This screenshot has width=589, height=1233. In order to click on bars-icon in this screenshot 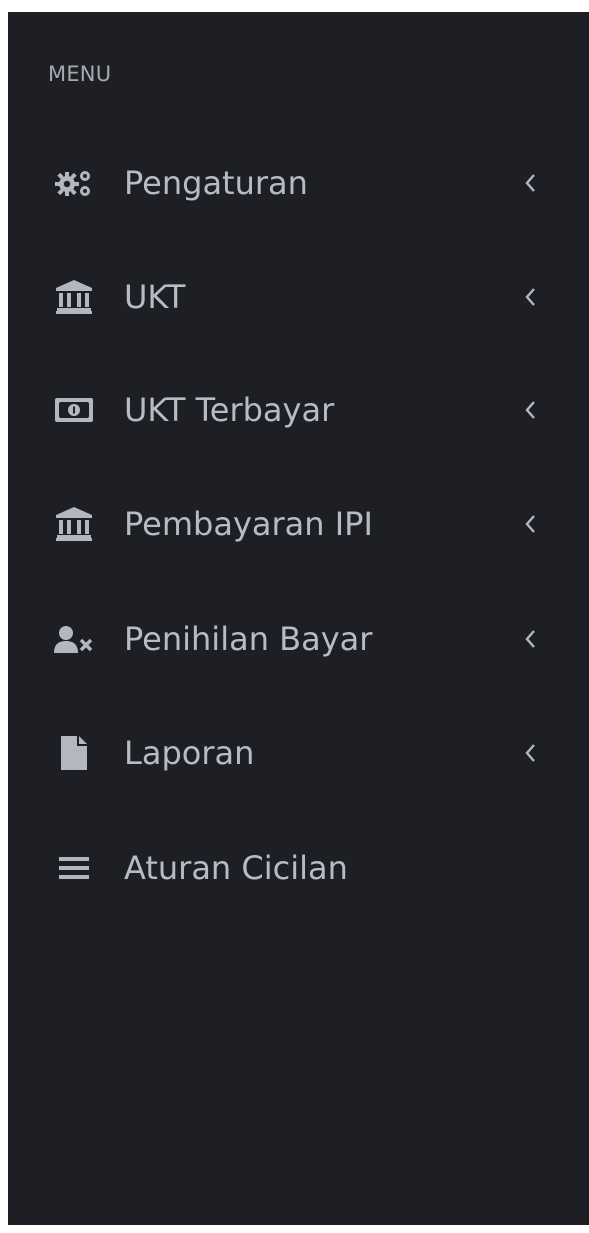, I will do `click(74, 868)`.